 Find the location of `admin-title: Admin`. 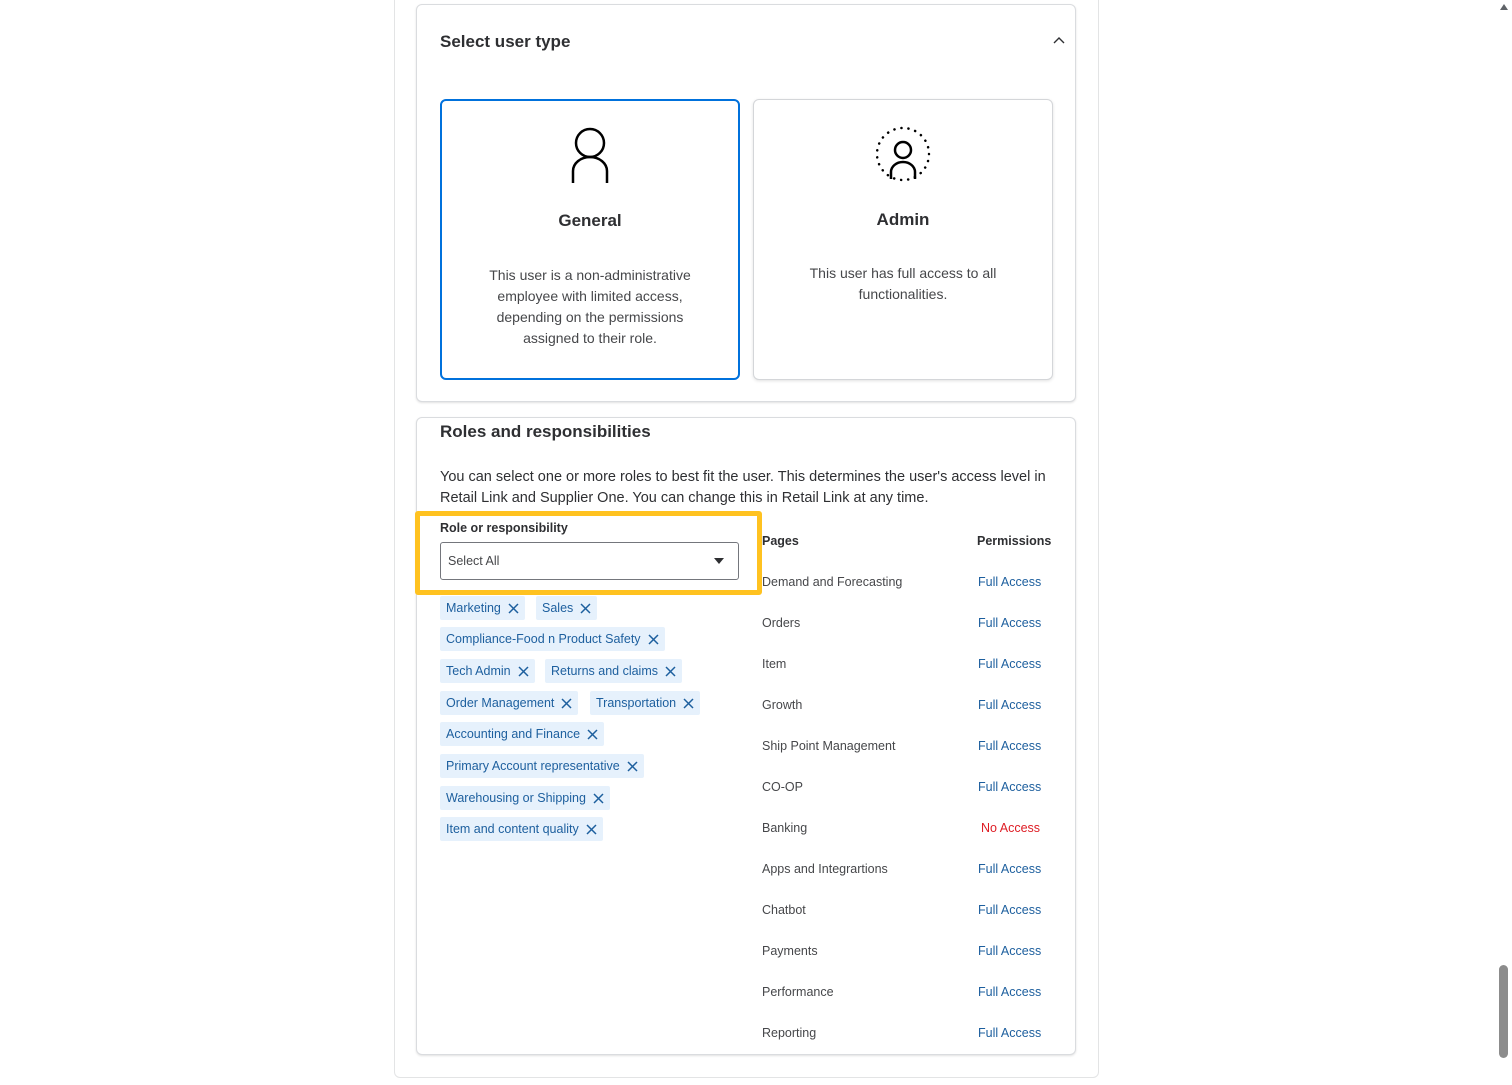

admin-title: Admin is located at coordinates (903, 219).